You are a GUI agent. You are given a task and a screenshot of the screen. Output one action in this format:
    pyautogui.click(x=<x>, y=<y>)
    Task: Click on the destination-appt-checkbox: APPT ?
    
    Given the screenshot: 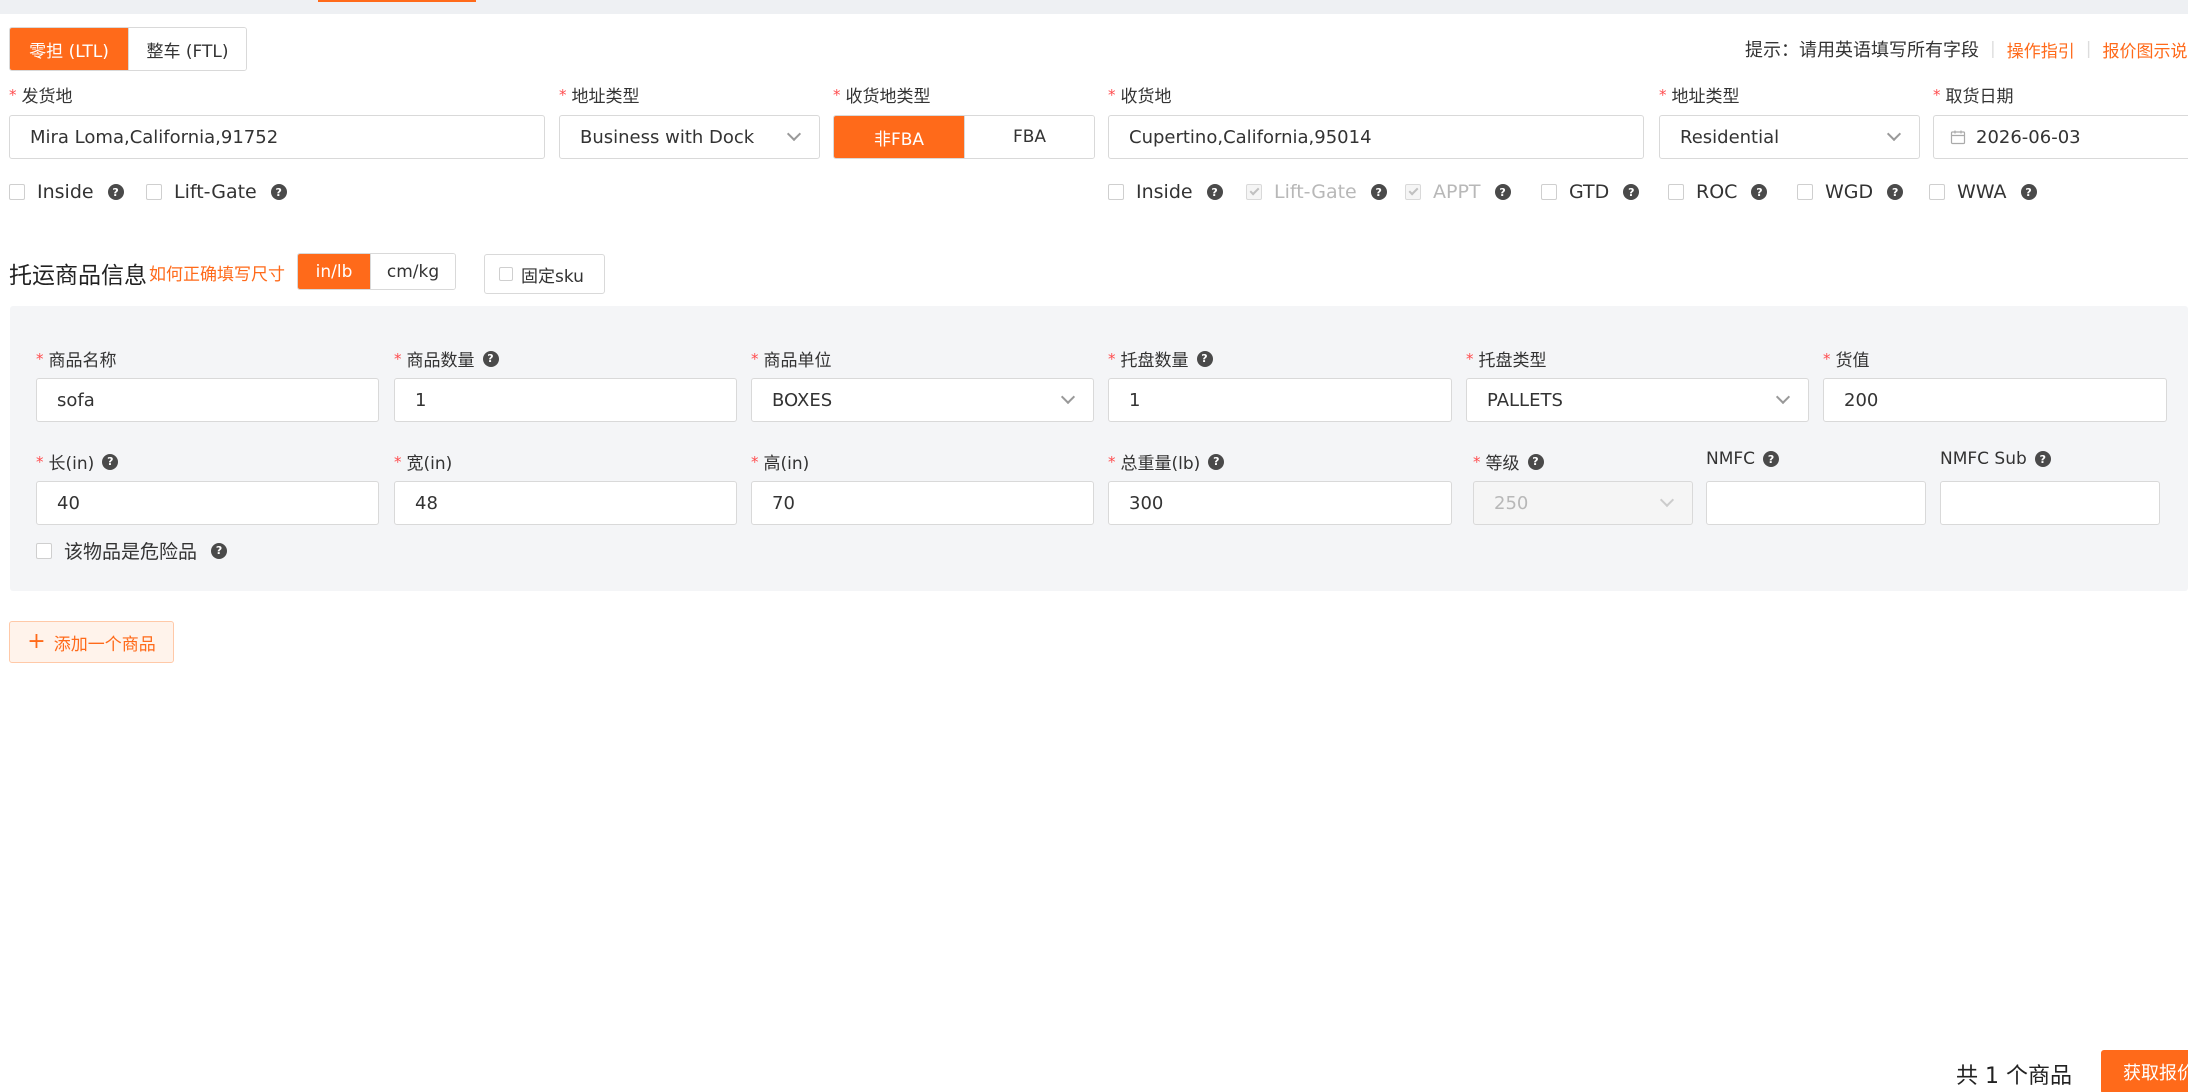 What is the action you would take?
    pyautogui.click(x=1458, y=192)
    